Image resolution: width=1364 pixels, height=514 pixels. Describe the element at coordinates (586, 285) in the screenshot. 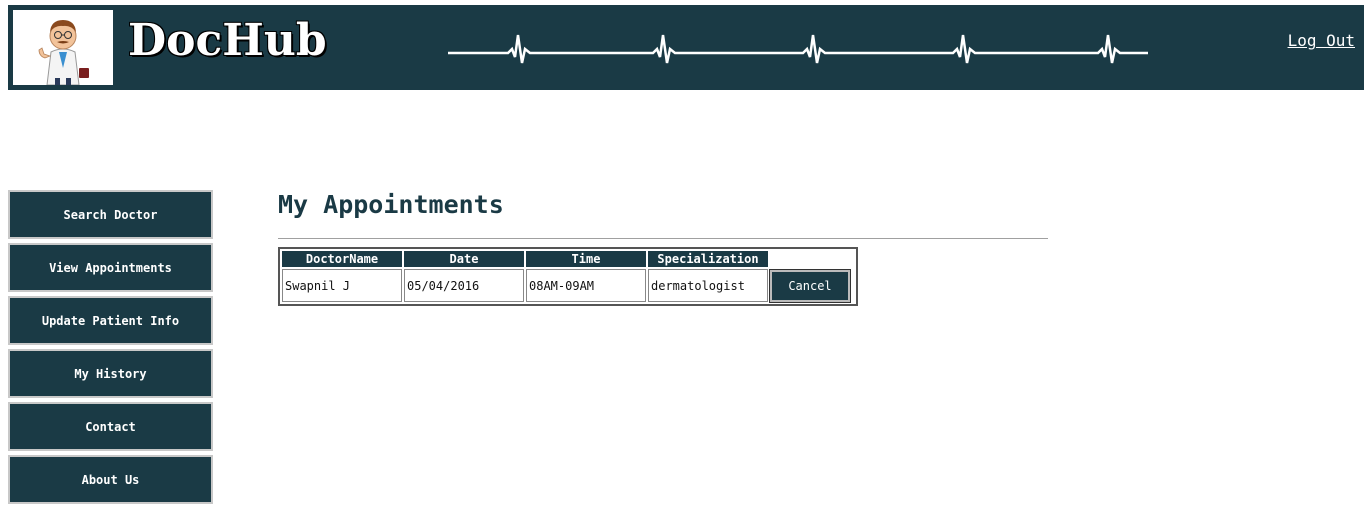

I see `cell-time: 08AM-09AM` at that location.